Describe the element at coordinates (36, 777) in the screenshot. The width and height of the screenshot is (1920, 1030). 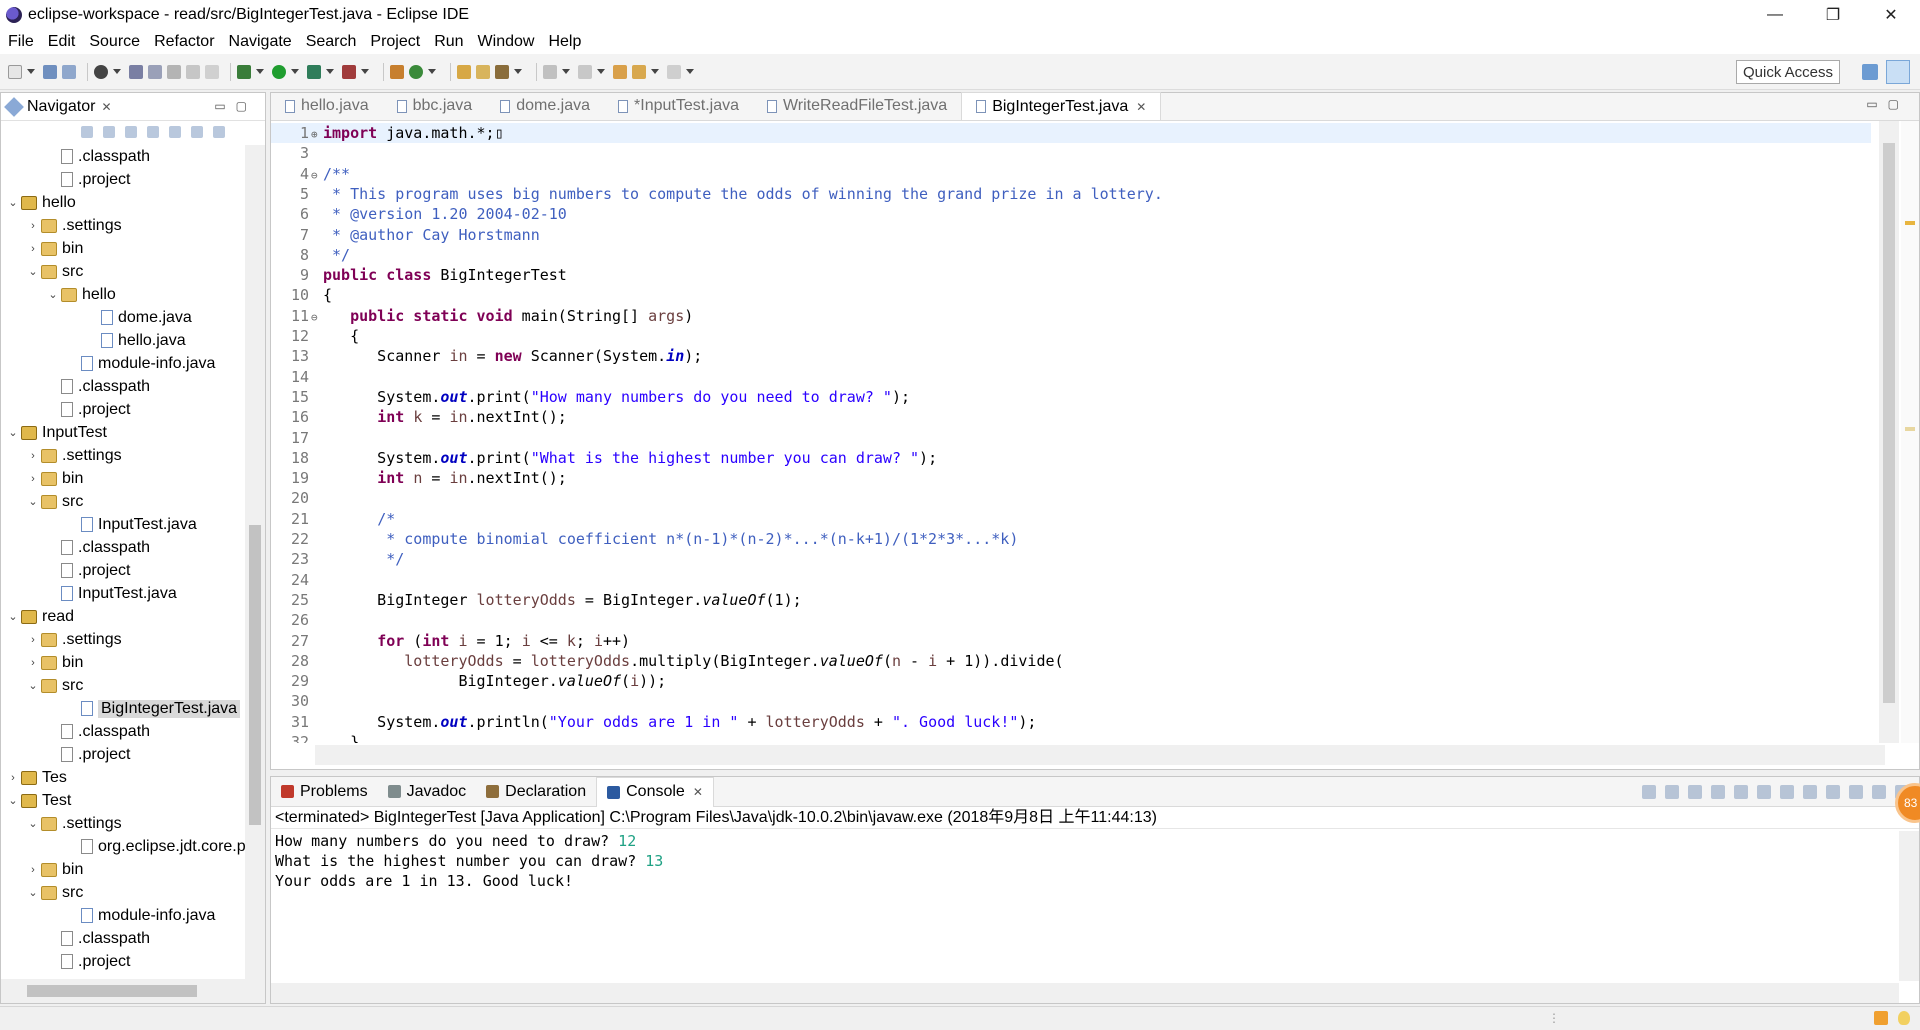
I see `tree-item: › Tes` at that location.